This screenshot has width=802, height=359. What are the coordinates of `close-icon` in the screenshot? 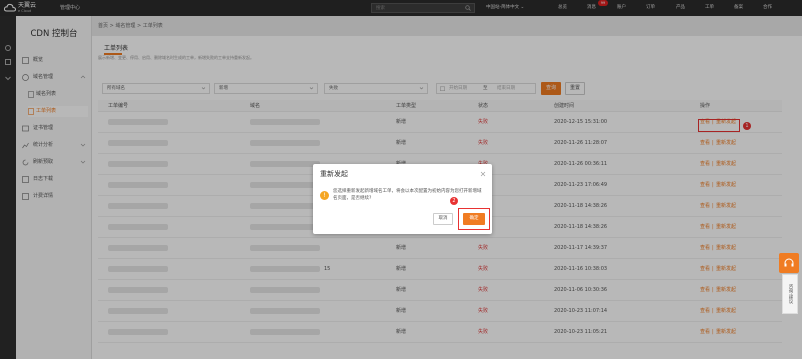 It's located at (483, 174).